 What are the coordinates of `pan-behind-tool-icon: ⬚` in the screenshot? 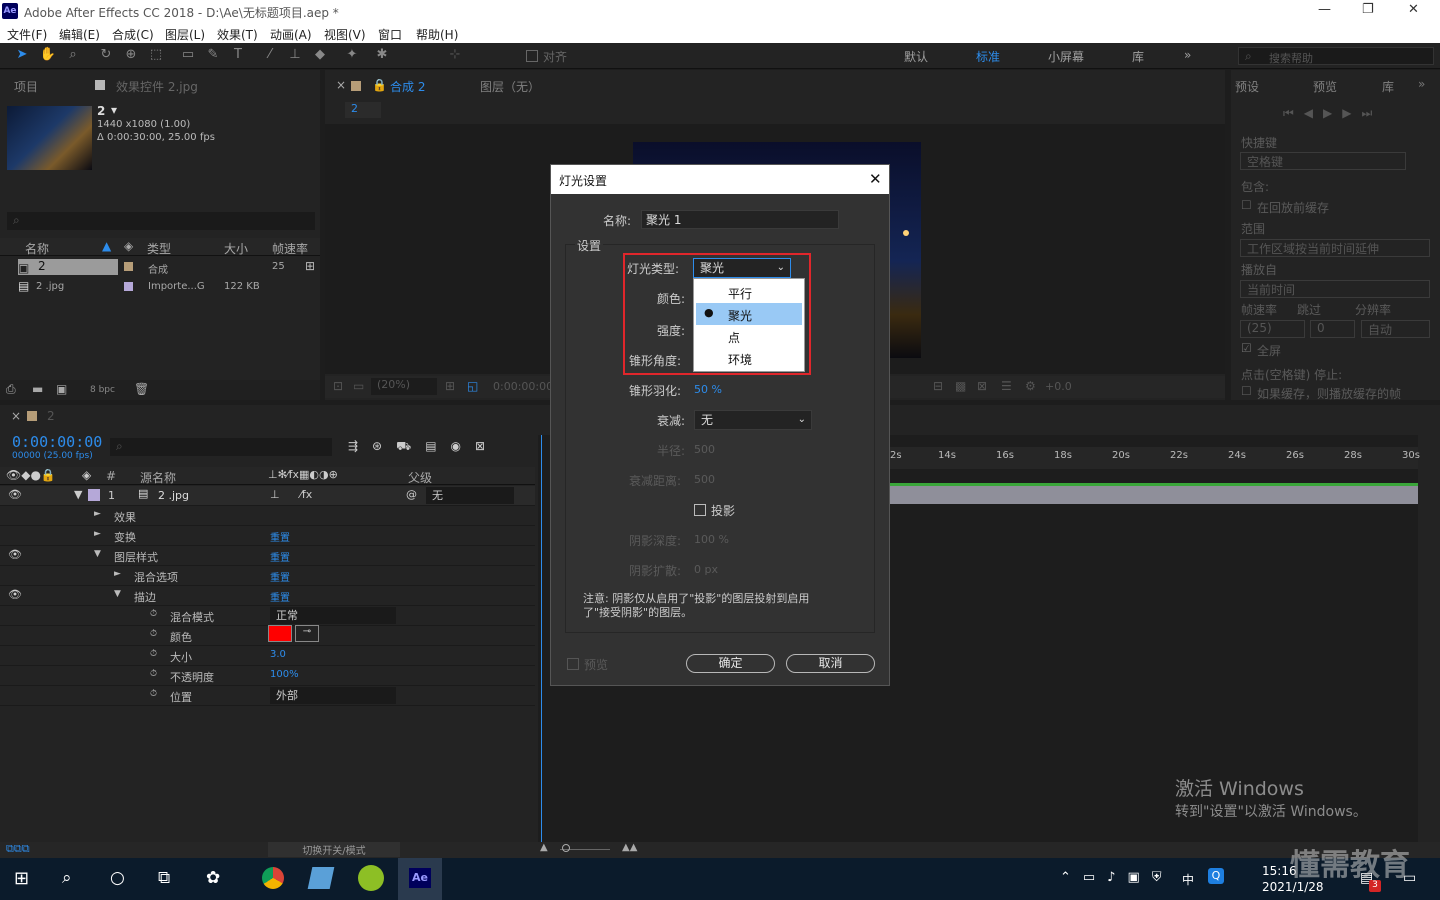 It's located at (156, 56).